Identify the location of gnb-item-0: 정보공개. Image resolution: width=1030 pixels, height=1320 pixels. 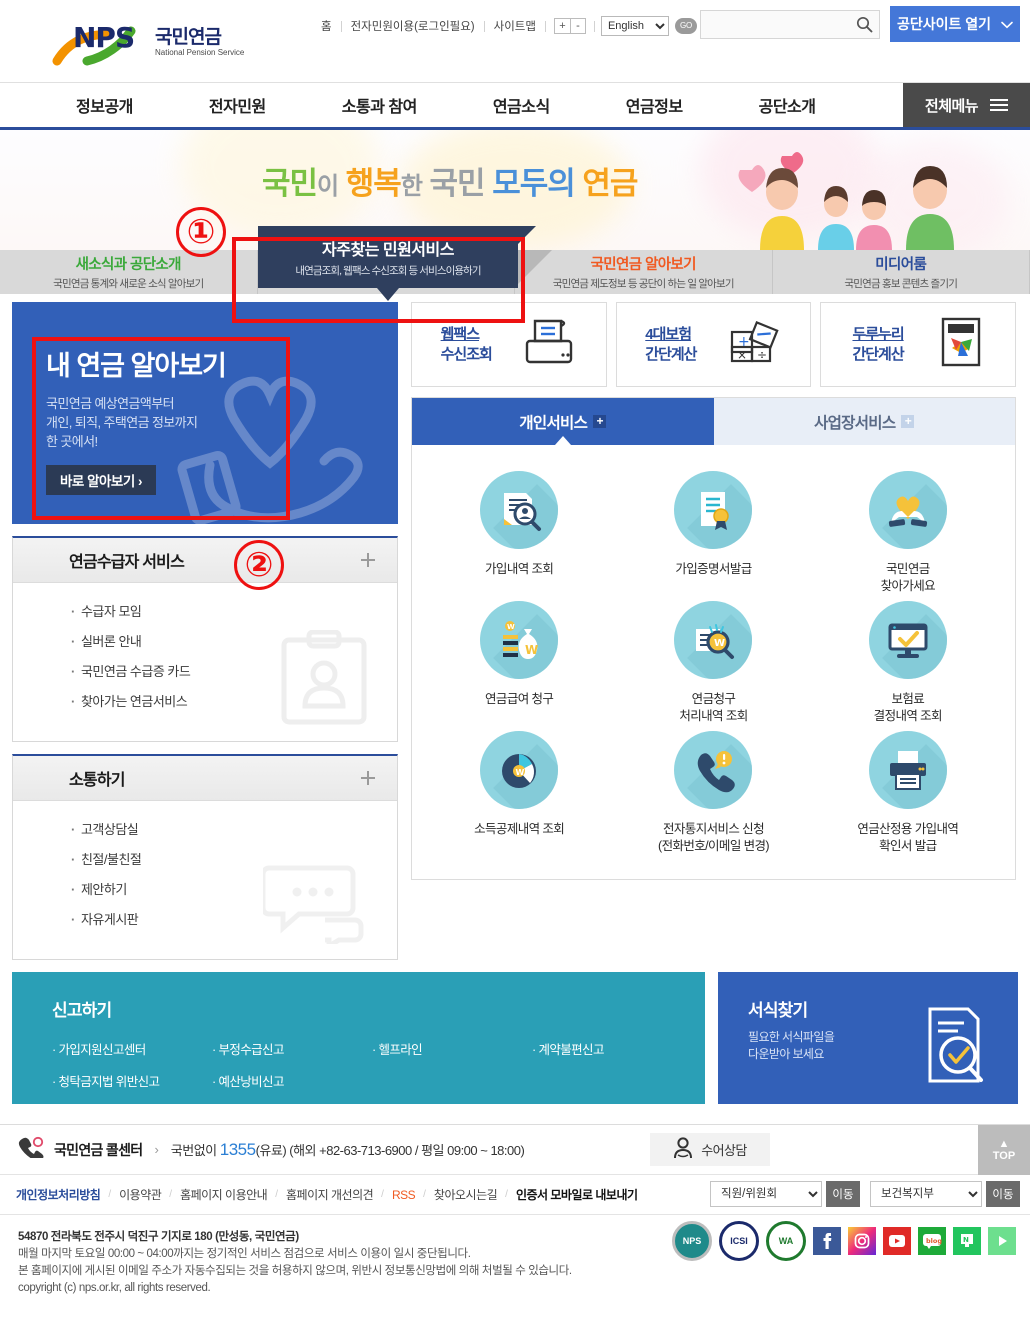
(104, 105).